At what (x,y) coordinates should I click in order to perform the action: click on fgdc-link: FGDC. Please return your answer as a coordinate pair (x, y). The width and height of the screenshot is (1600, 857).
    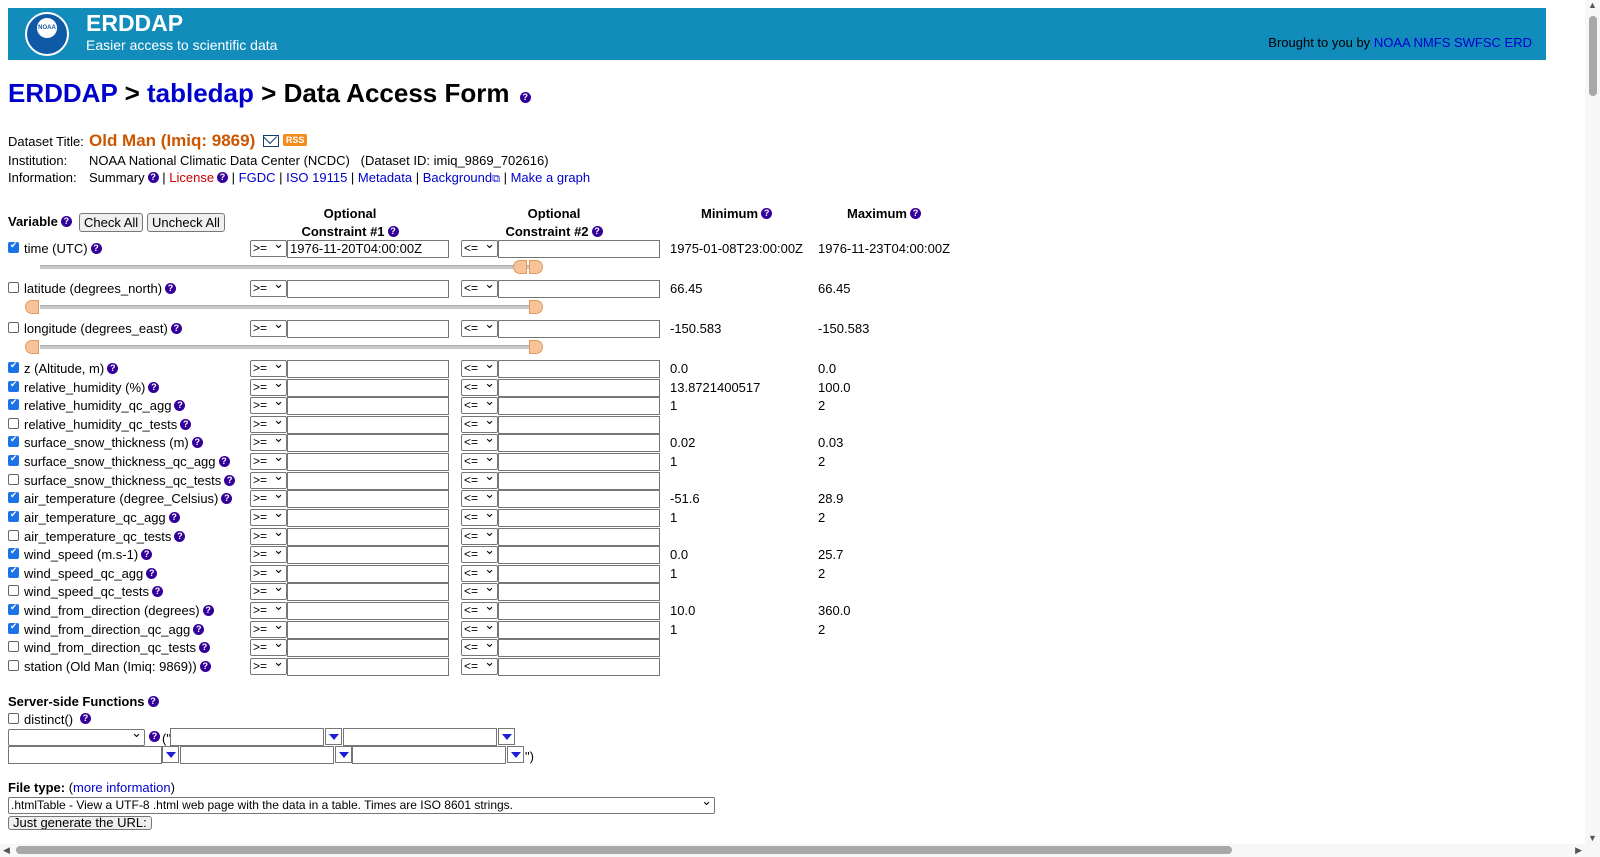
    Looking at the image, I should click on (257, 177).